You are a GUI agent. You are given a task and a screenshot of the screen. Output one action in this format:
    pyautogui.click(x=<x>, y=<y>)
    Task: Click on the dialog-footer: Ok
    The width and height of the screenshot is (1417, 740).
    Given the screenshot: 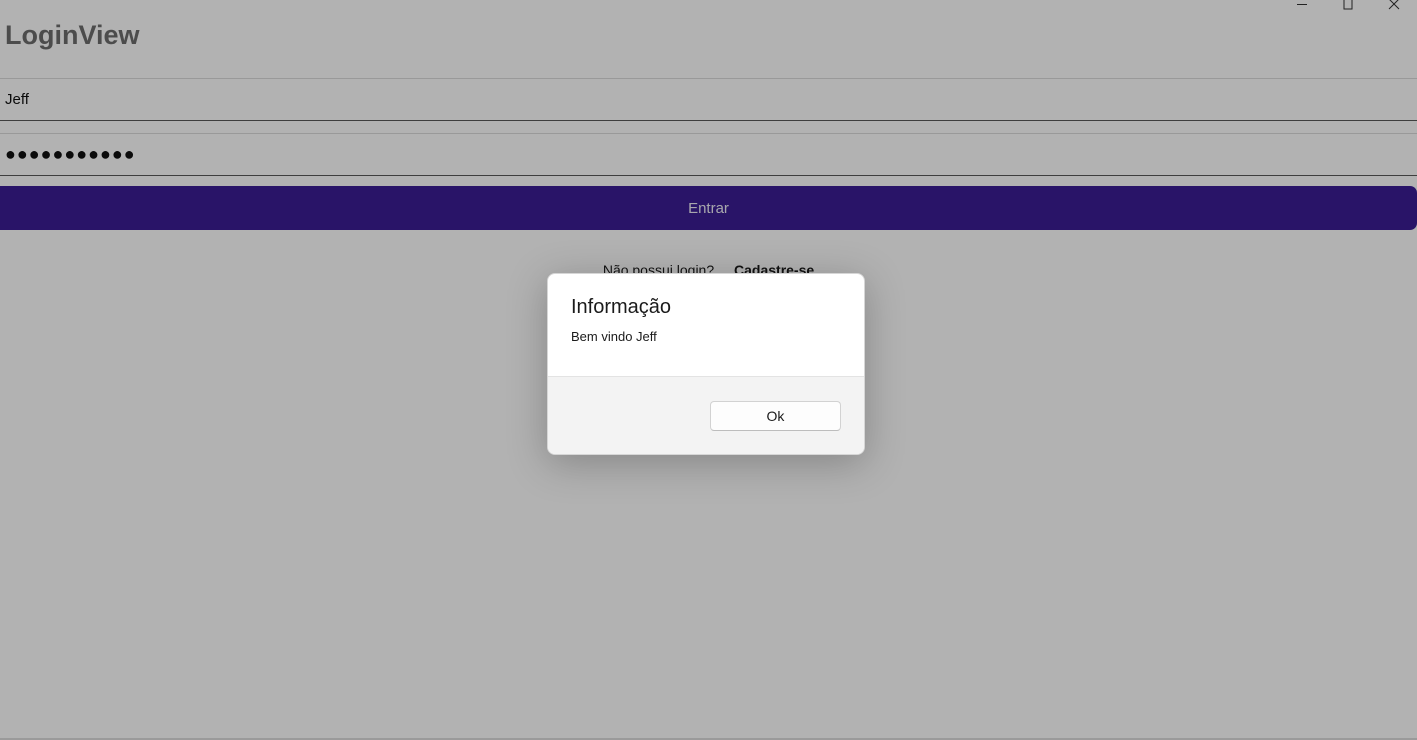 What is the action you would take?
    pyautogui.click(x=706, y=415)
    